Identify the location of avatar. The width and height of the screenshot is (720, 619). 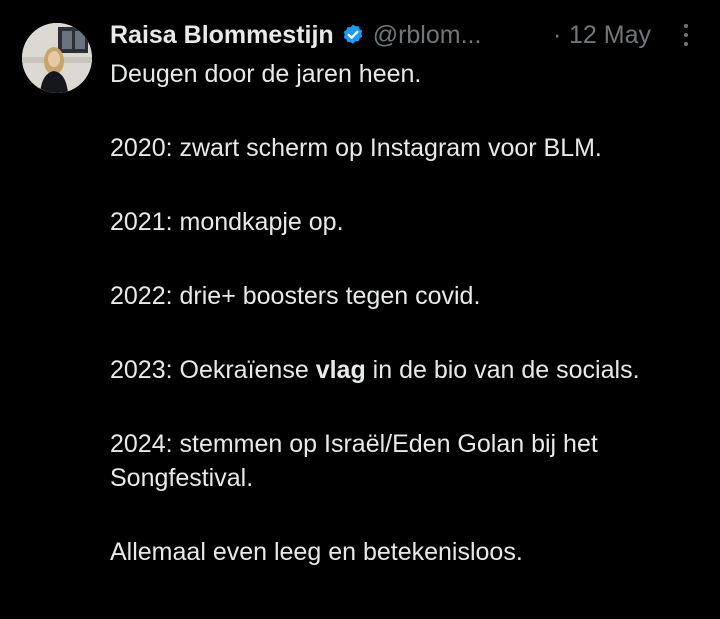
(57, 58).